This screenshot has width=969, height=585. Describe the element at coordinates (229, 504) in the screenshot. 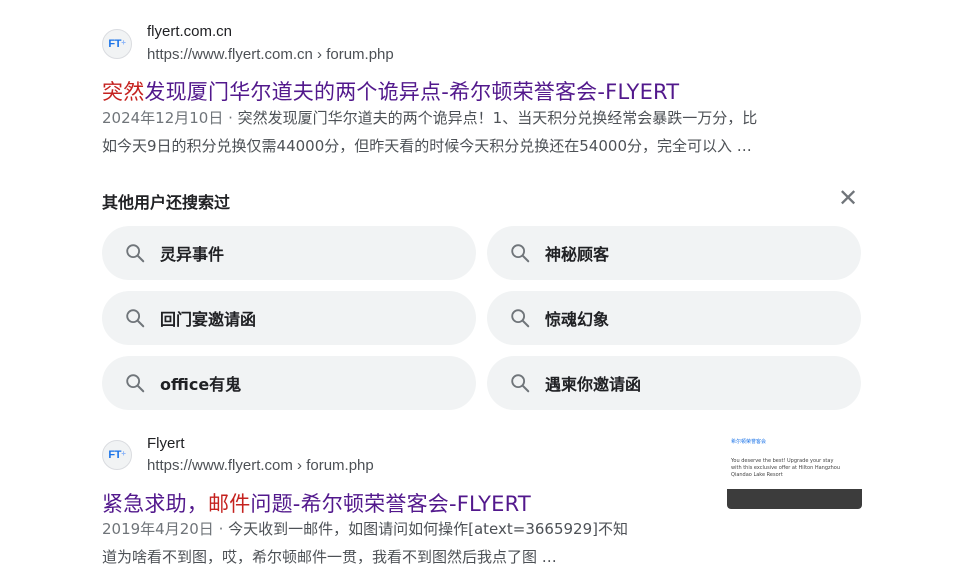

I see `title-highlight: 邮件` at that location.